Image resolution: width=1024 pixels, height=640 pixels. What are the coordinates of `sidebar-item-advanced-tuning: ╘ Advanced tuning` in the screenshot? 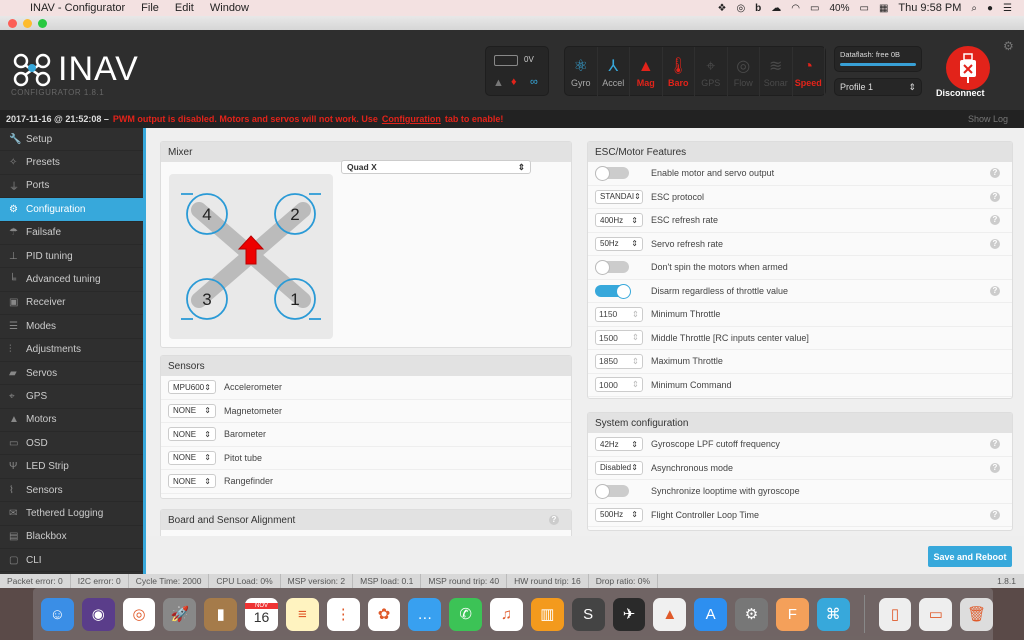 It's located at (71, 280).